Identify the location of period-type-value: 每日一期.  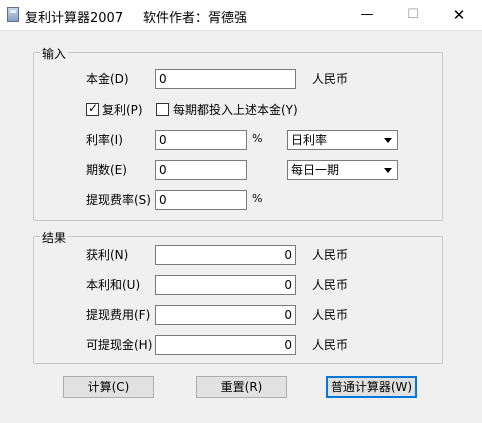
(315, 170).